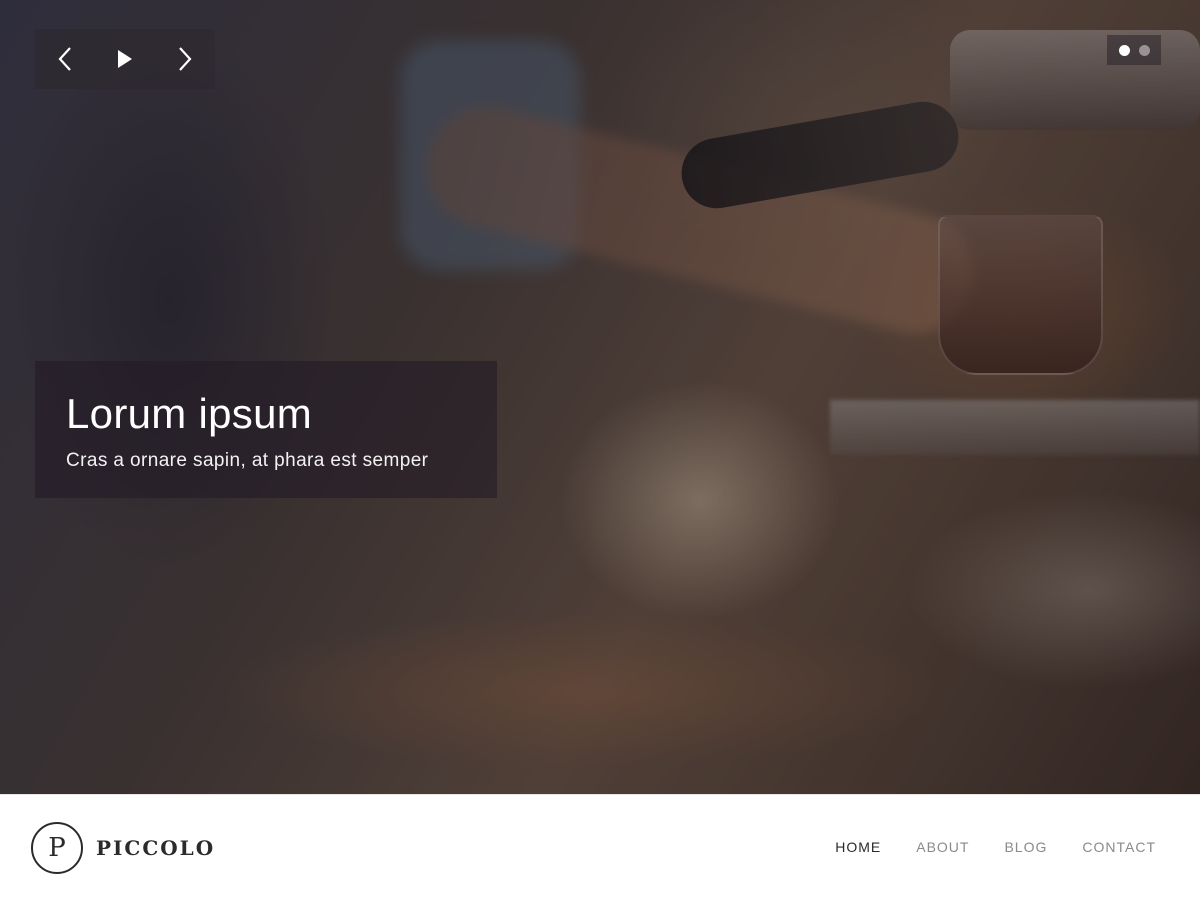 The width and height of the screenshot is (1200, 900). I want to click on slider-controls, so click(125, 59).